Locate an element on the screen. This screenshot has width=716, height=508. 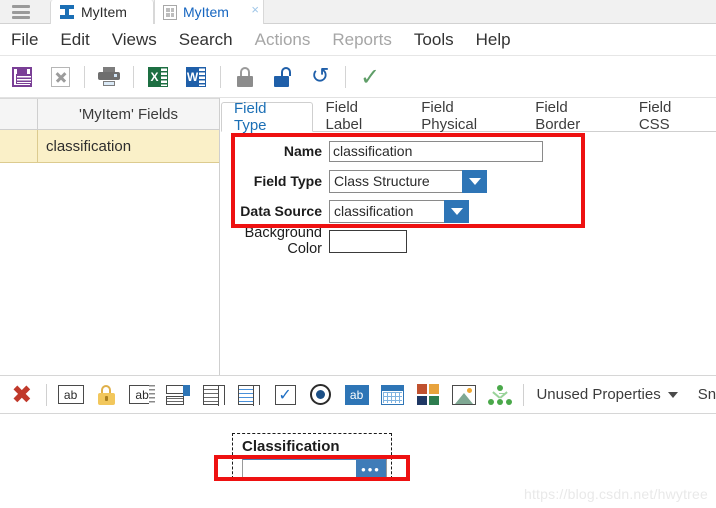
field-type-select: Class Structure is located at coordinates (408, 181).